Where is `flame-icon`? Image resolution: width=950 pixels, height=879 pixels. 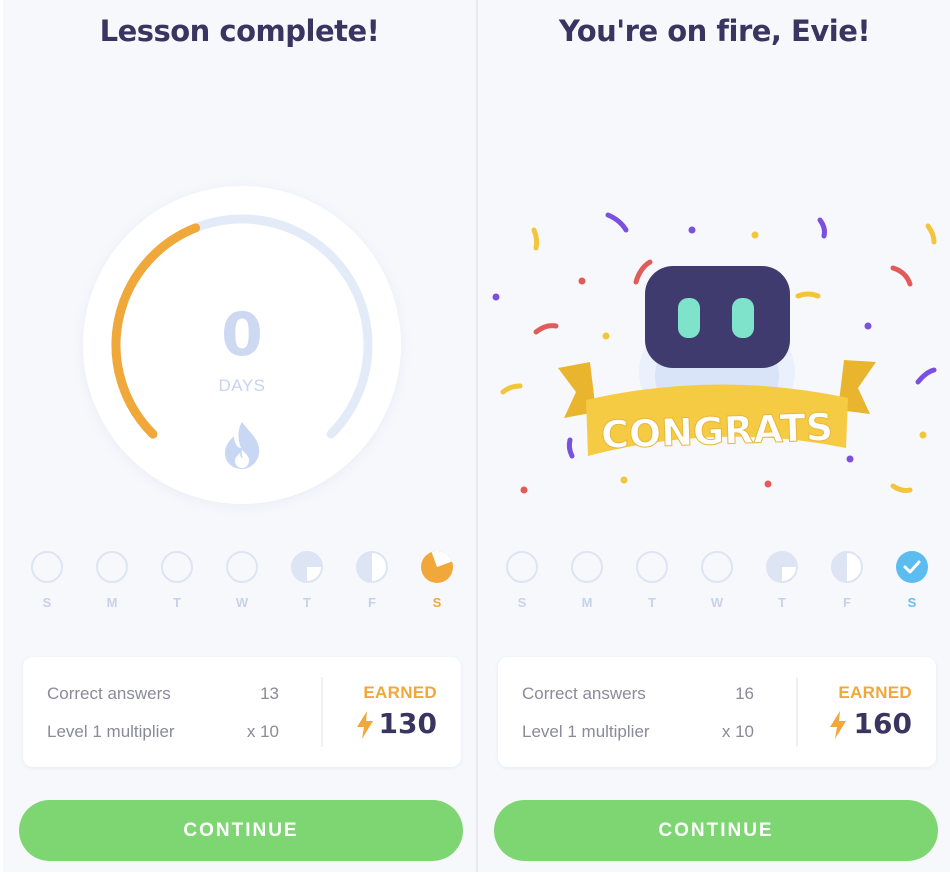 flame-icon is located at coordinates (242, 445).